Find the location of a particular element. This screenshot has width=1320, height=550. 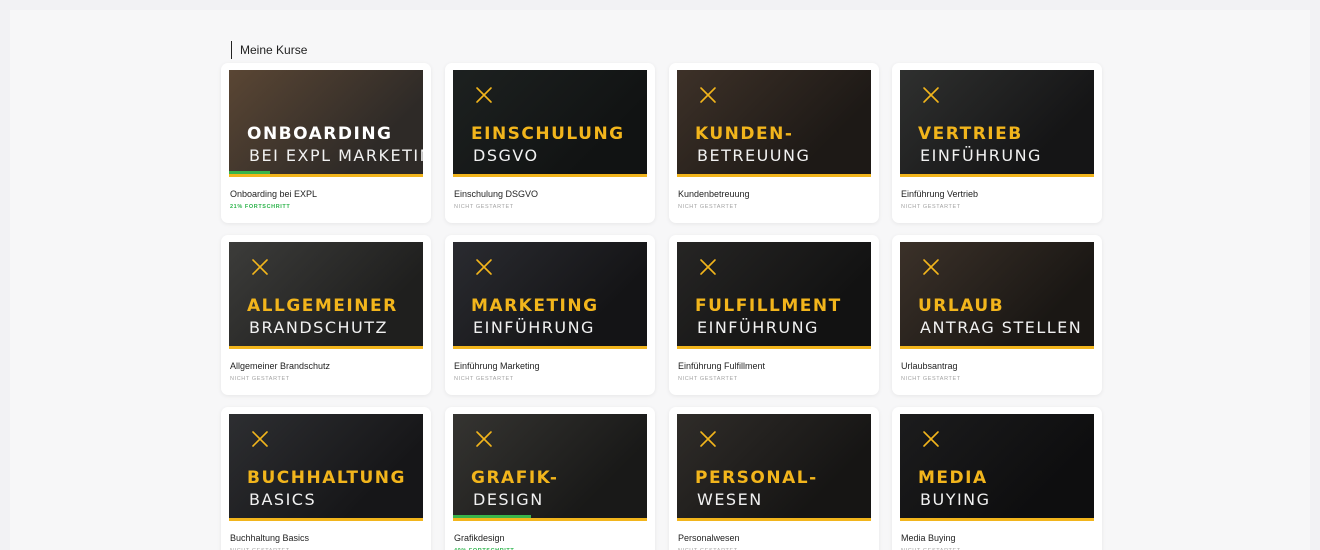

thumbnail-title-top: GRAFIK- is located at coordinates (515, 478).